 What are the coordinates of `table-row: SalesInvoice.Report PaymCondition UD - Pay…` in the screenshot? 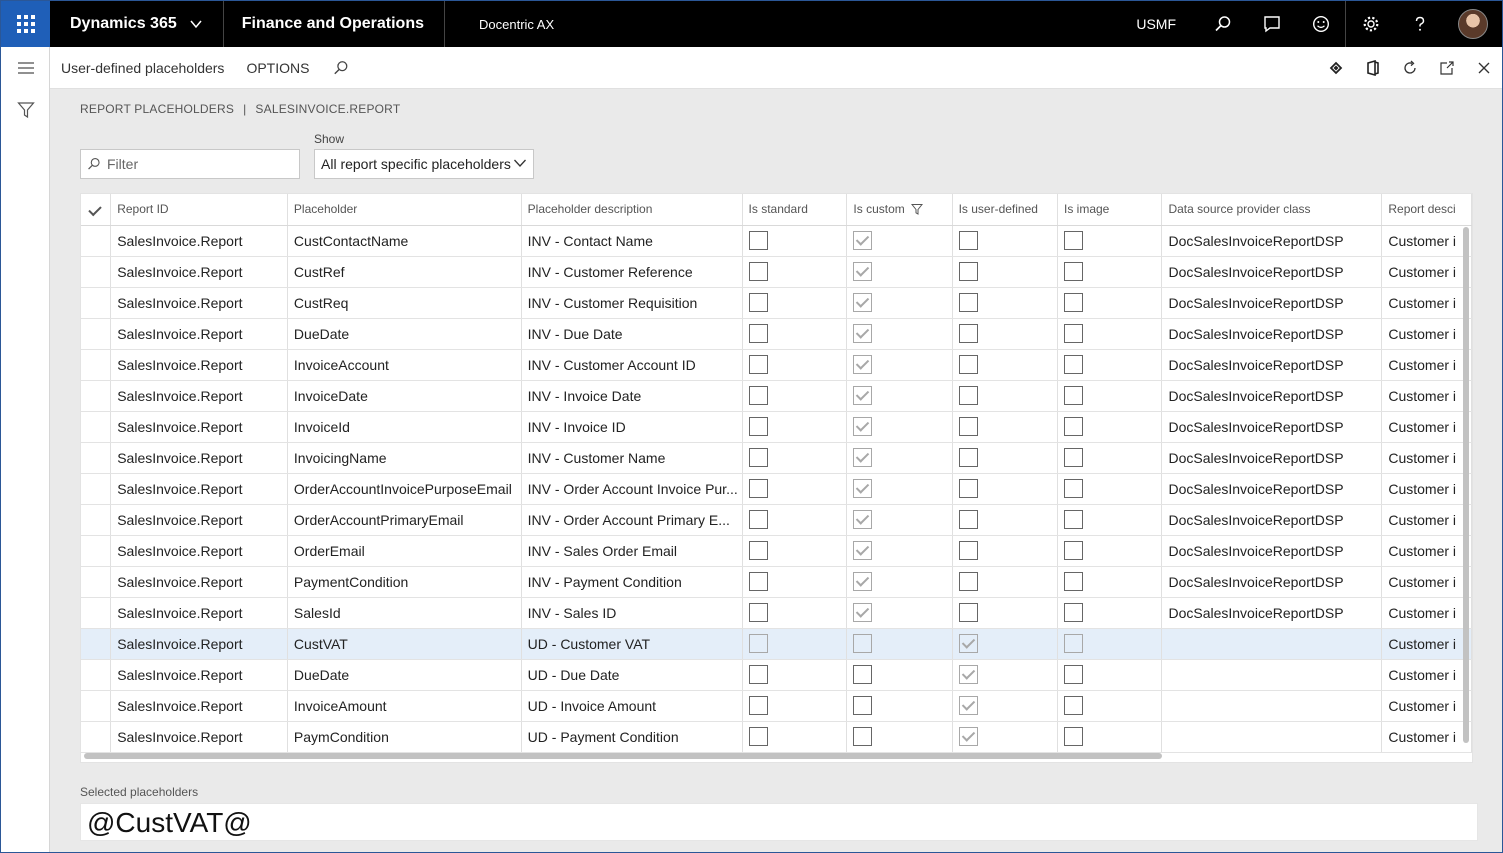 It's located at (776, 737).